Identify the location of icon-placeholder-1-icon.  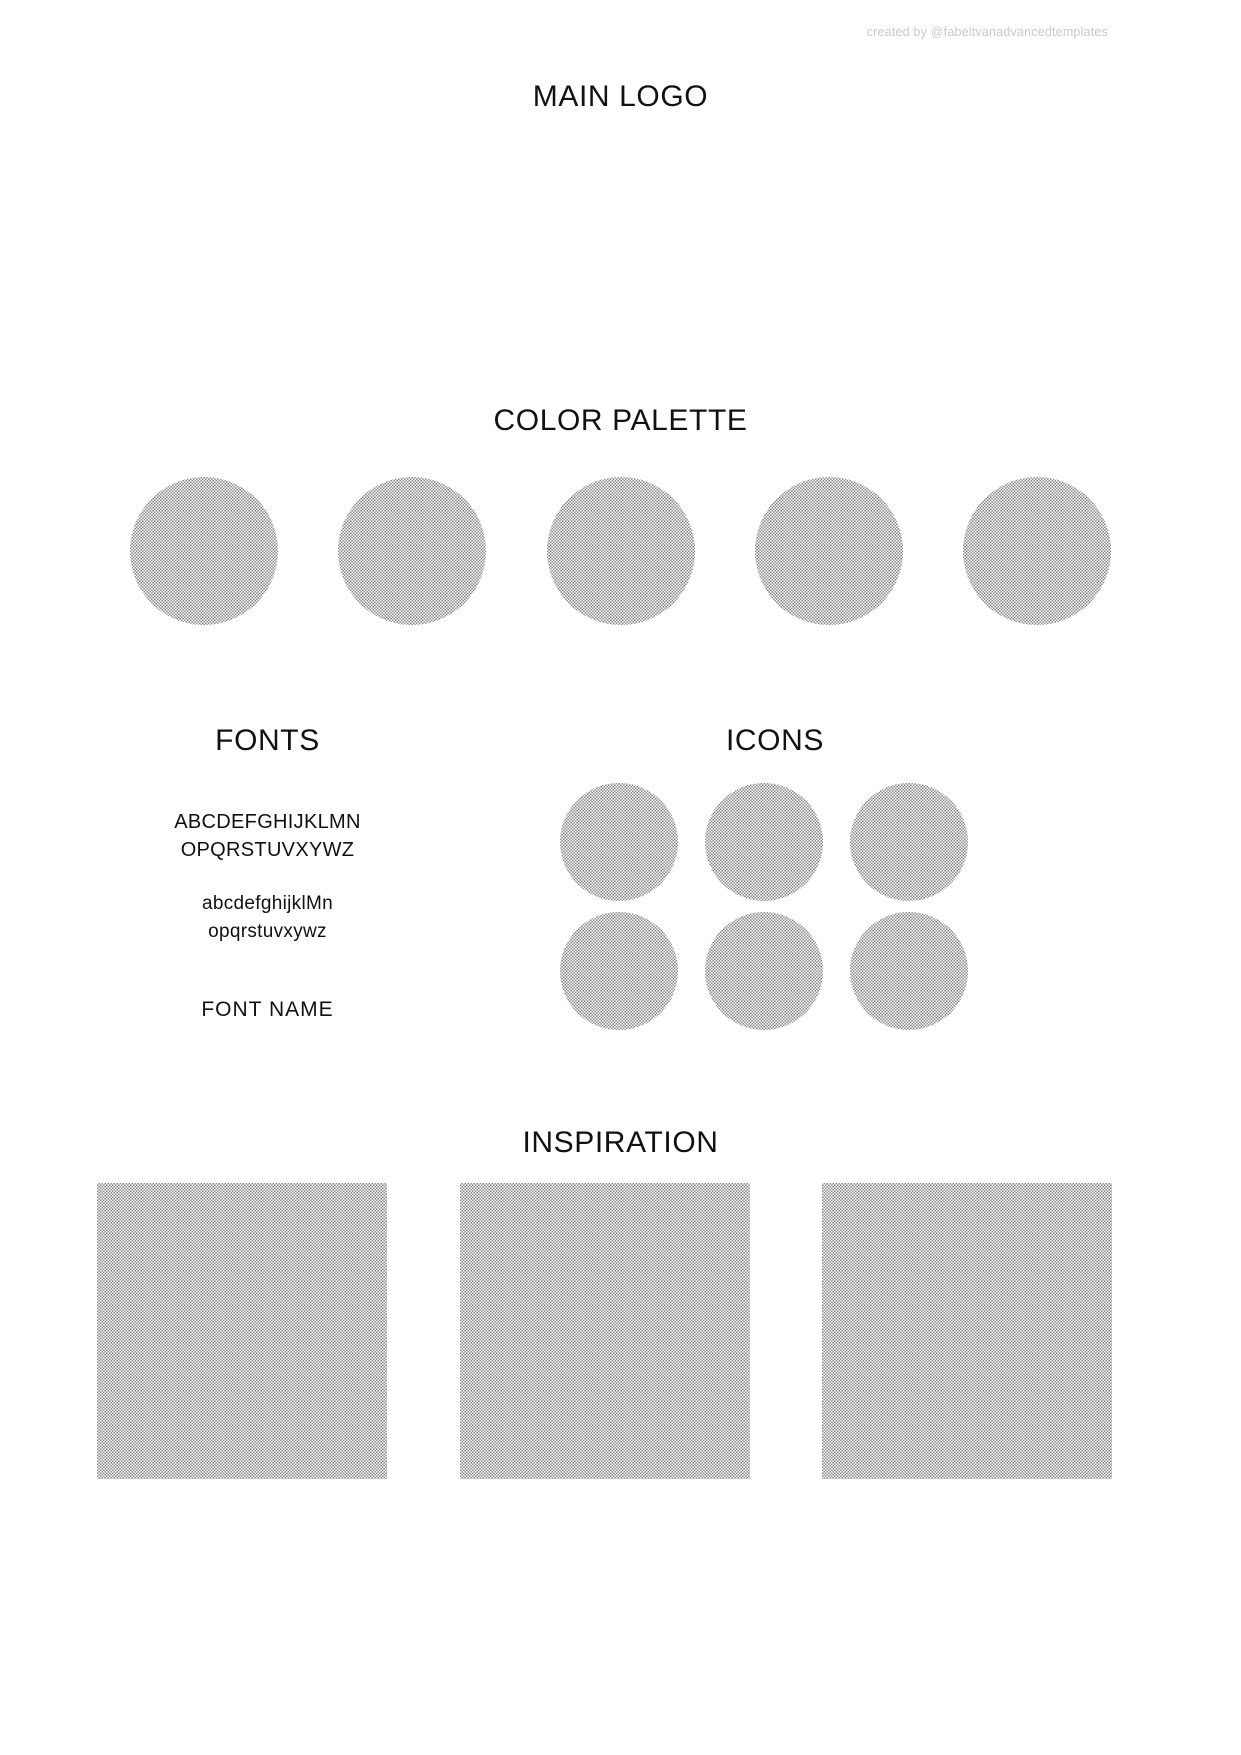
(619, 842).